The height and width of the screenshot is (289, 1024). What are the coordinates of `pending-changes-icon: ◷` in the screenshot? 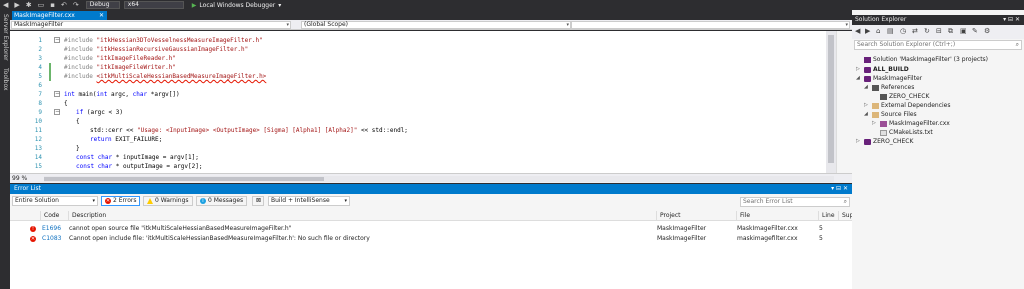 It's located at (903, 31).